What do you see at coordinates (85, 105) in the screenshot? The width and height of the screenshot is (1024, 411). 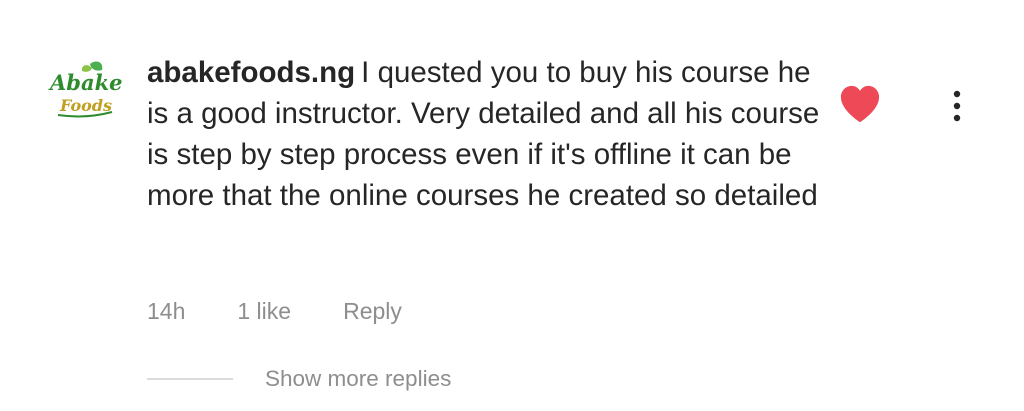 I see `logo-brand-line2: Foods` at bounding box center [85, 105].